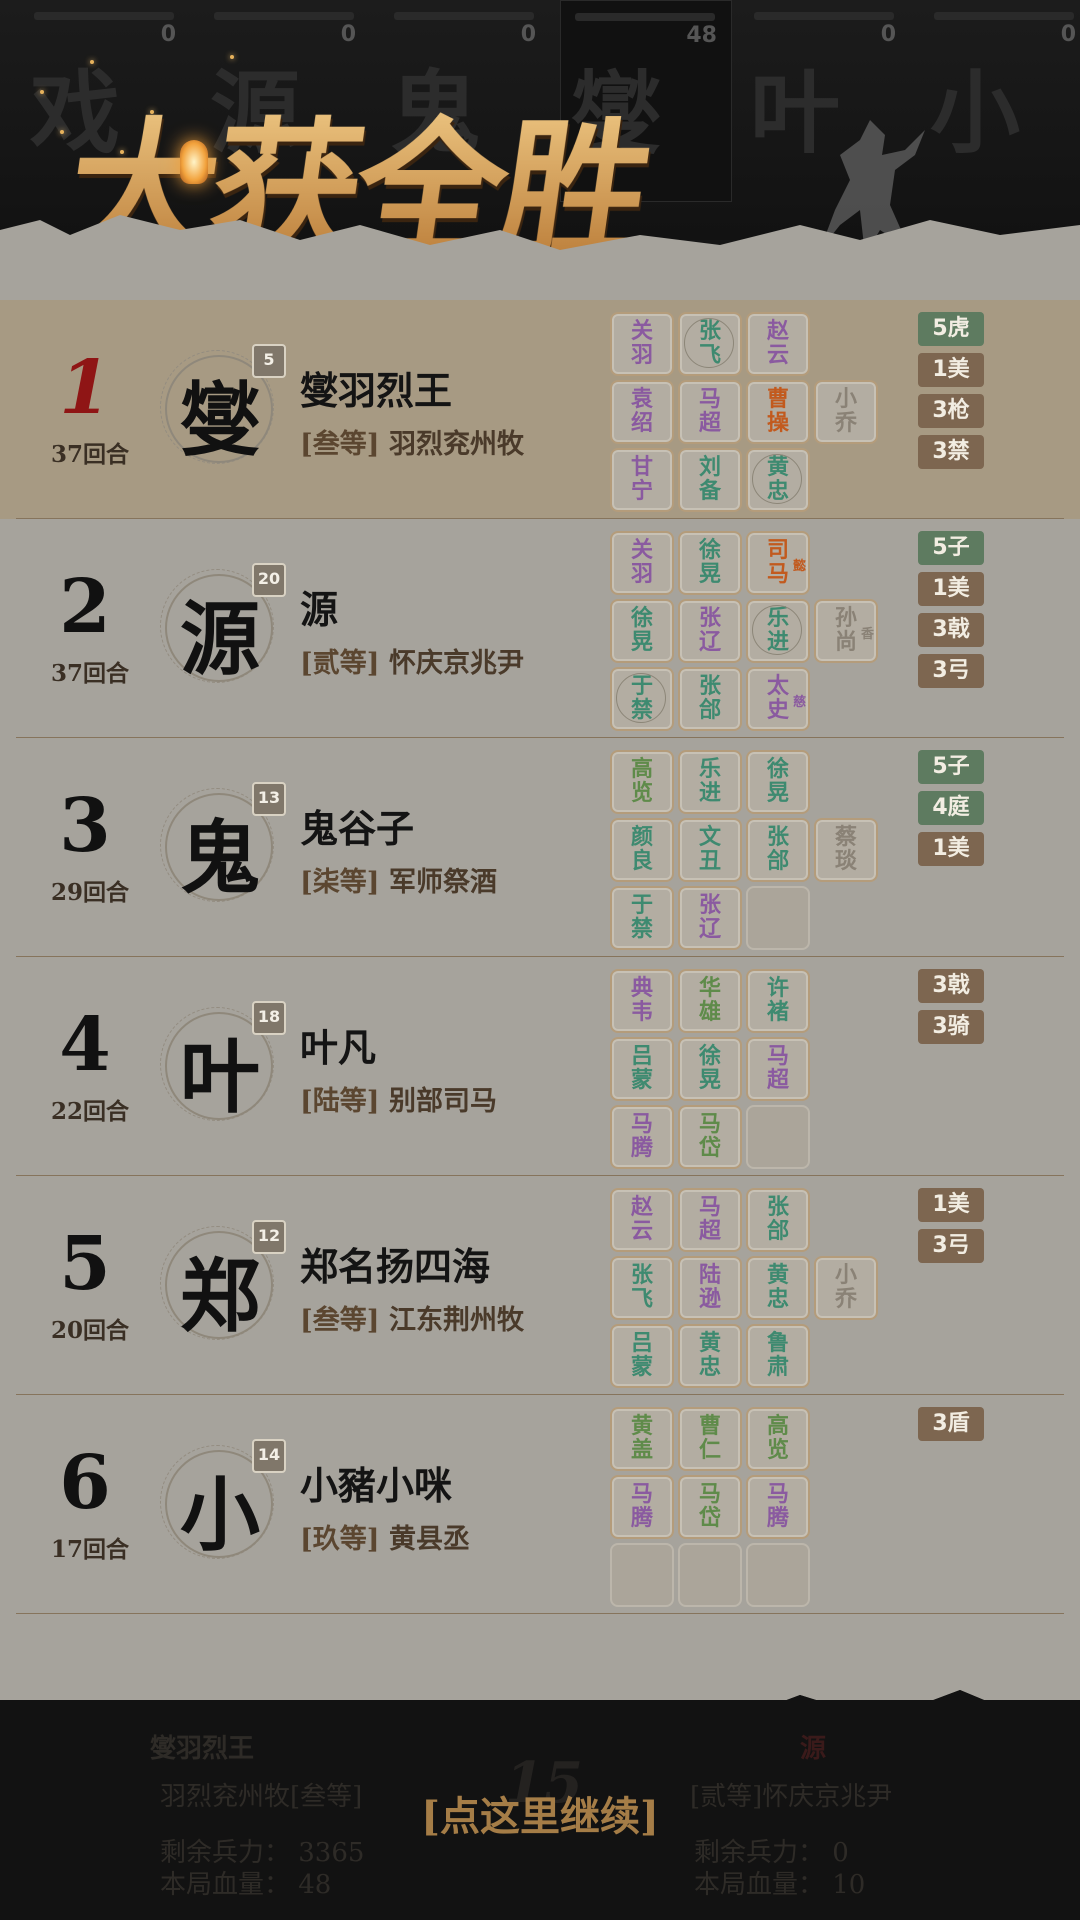  Describe the element at coordinates (85, 1045) in the screenshot. I see `rank-number: 4` at that location.